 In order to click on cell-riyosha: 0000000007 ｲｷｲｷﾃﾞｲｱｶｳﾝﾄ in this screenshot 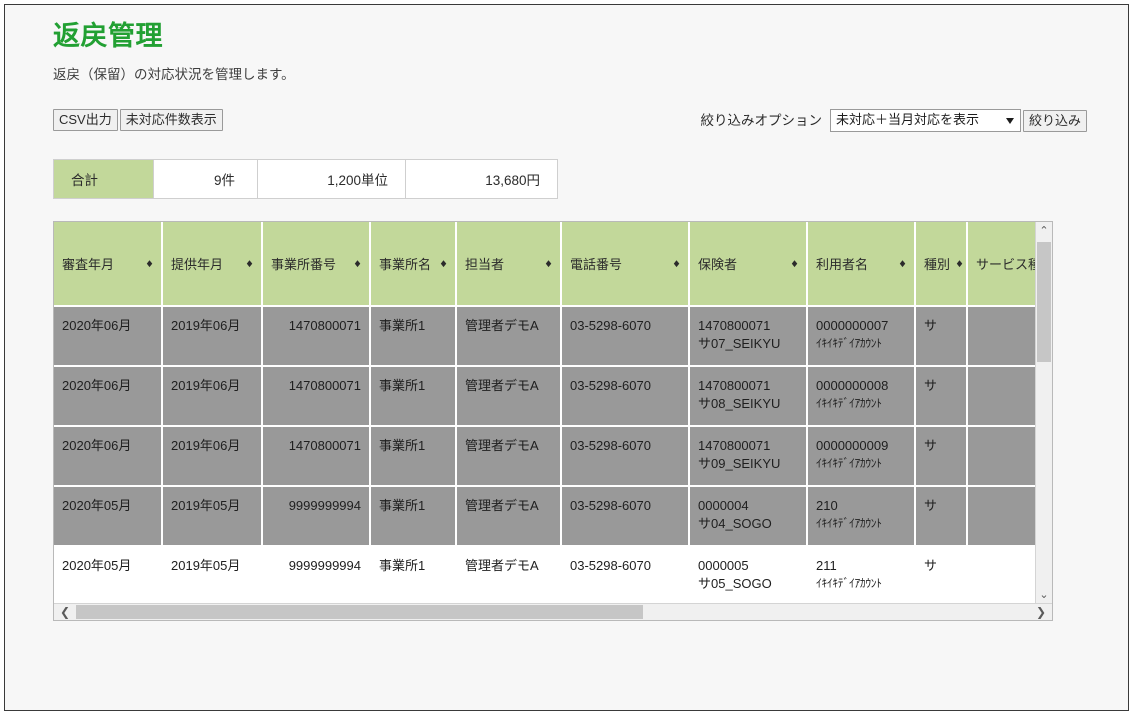, I will do `click(861, 336)`.